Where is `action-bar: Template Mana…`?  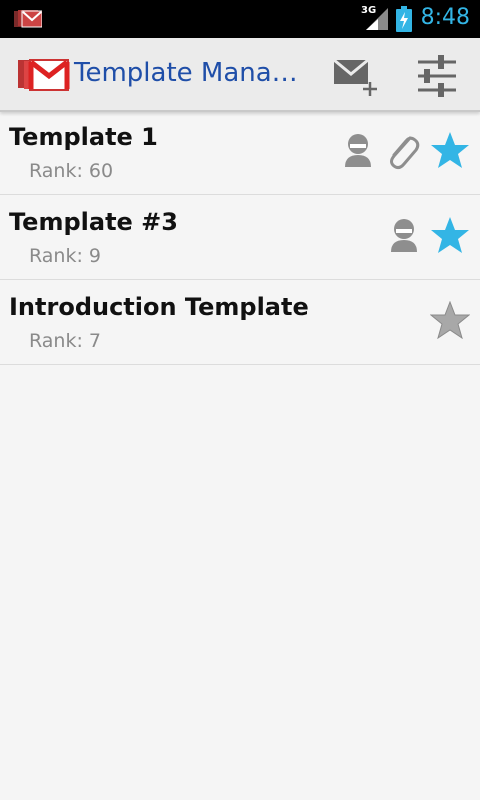 action-bar: Template Mana… is located at coordinates (240, 75).